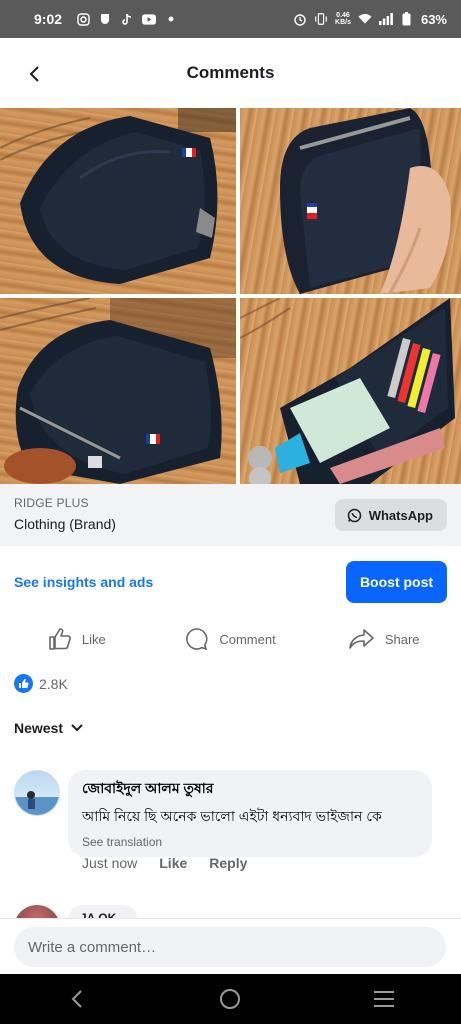 This screenshot has height=1024, width=461. I want to click on nav-home-button, so click(230, 999).